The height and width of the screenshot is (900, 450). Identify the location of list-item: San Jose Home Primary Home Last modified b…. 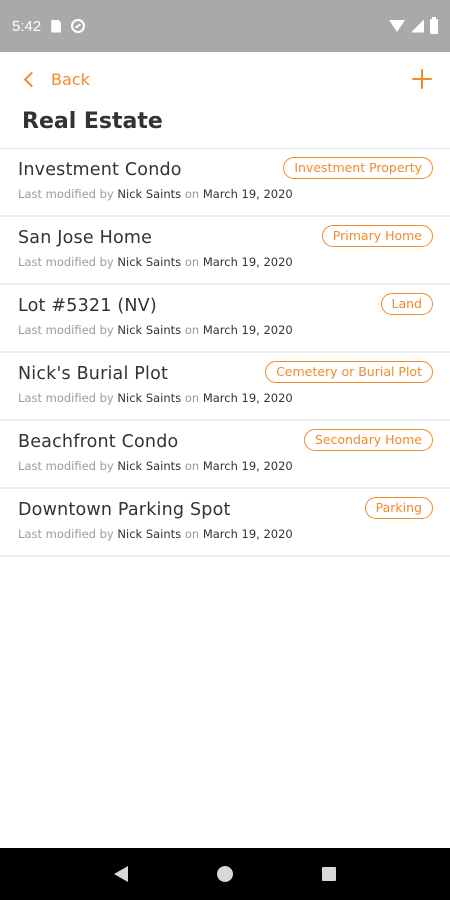
(225, 251).